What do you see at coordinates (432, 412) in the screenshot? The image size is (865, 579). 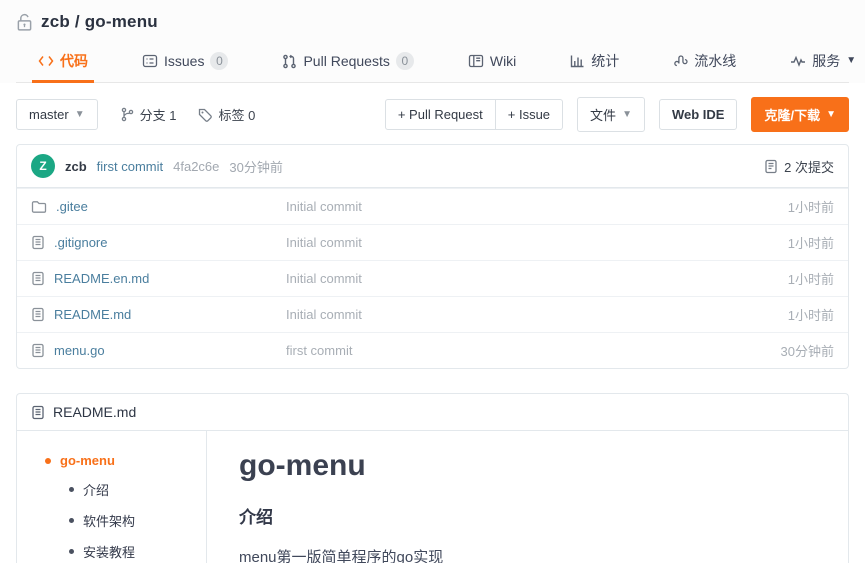 I see `readme-header: README.md` at bounding box center [432, 412].